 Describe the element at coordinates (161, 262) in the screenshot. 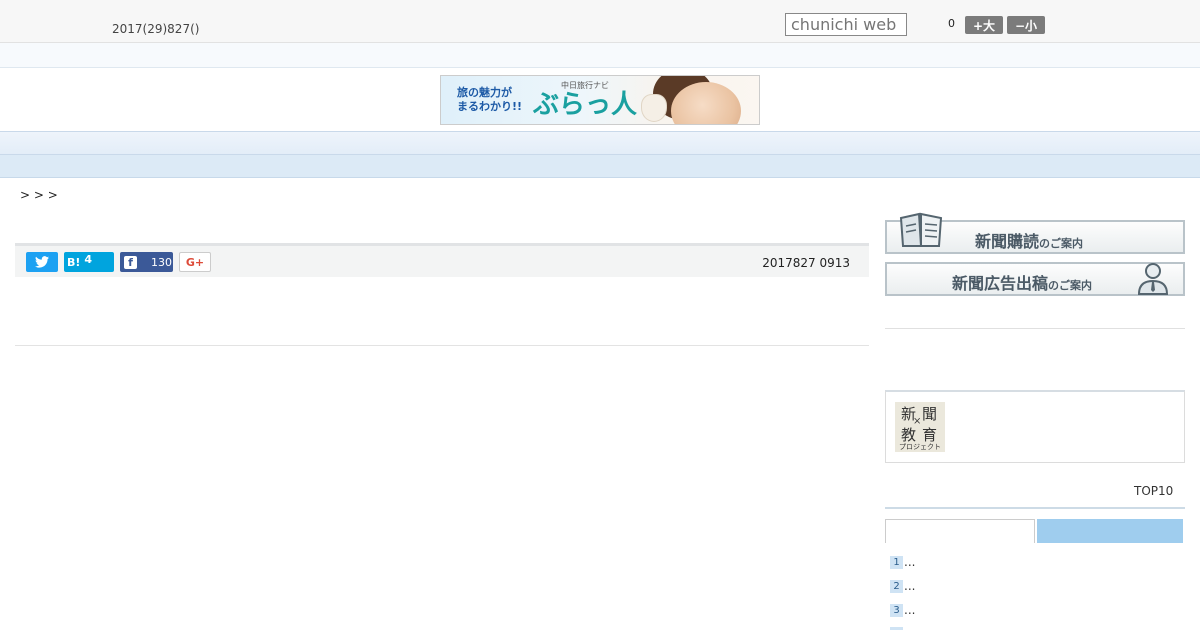

I see `facebook-count: 130` at that location.